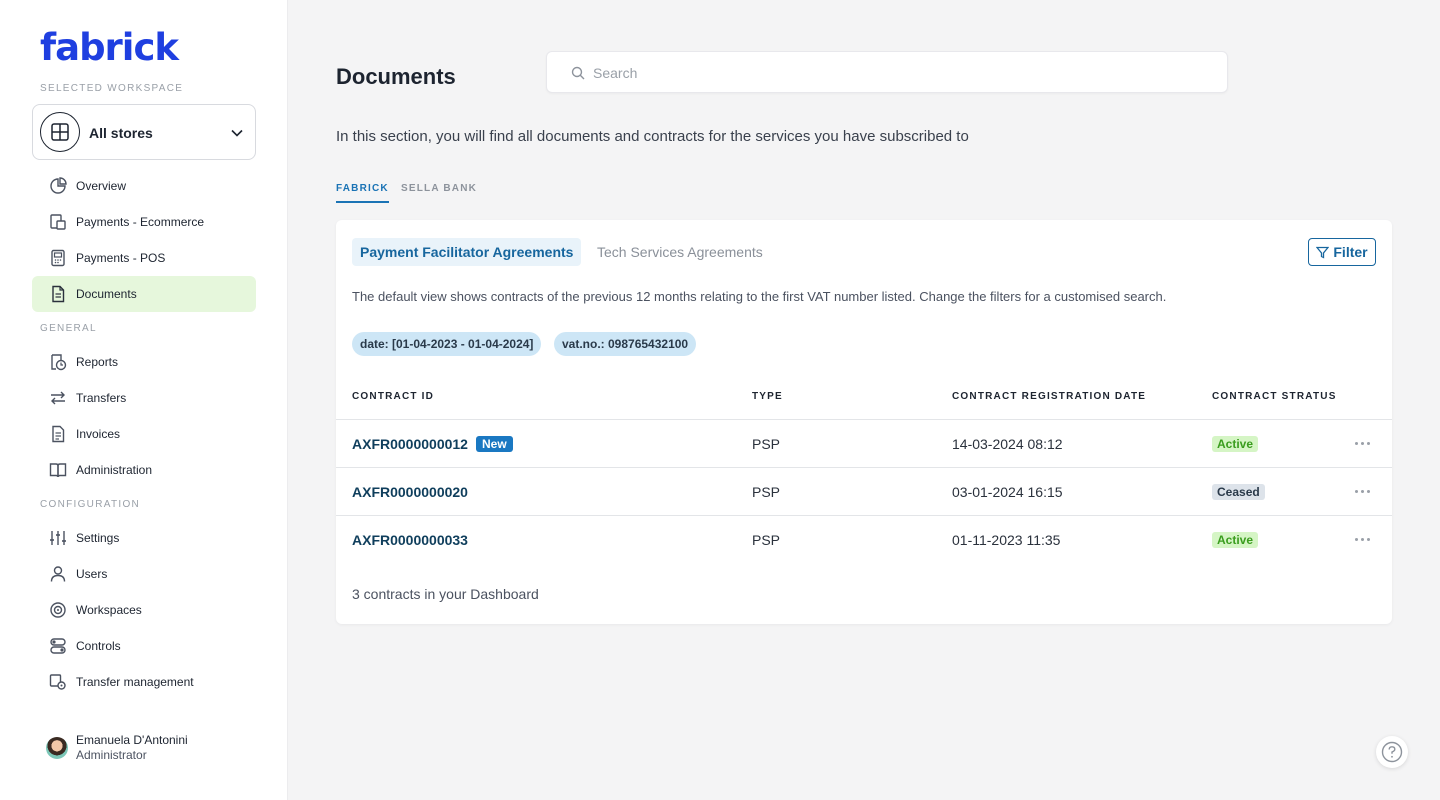  What do you see at coordinates (144, 362) in the screenshot?
I see `sidebar-item-reports: Reports` at bounding box center [144, 362].